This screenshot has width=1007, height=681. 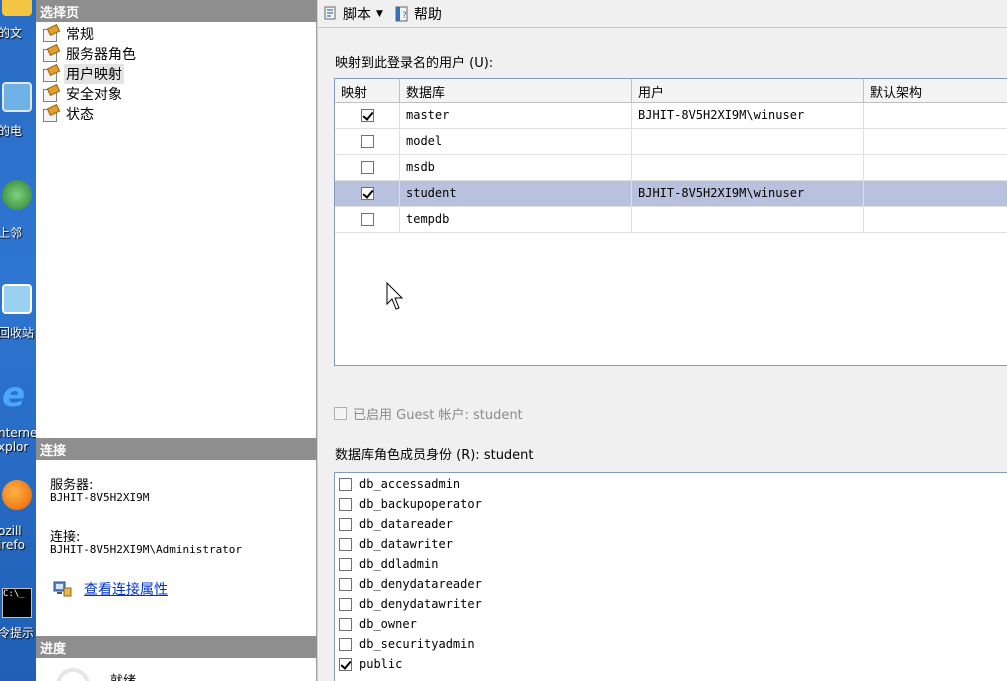 I want to click on nav-item-status: 状态, so click(x=69, y=114).